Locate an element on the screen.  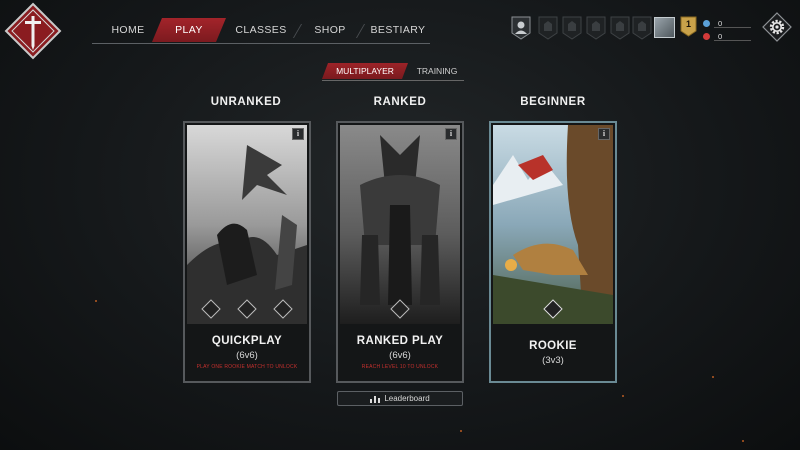
nav-classes: CLASSES is located at coordinates (261, 30).